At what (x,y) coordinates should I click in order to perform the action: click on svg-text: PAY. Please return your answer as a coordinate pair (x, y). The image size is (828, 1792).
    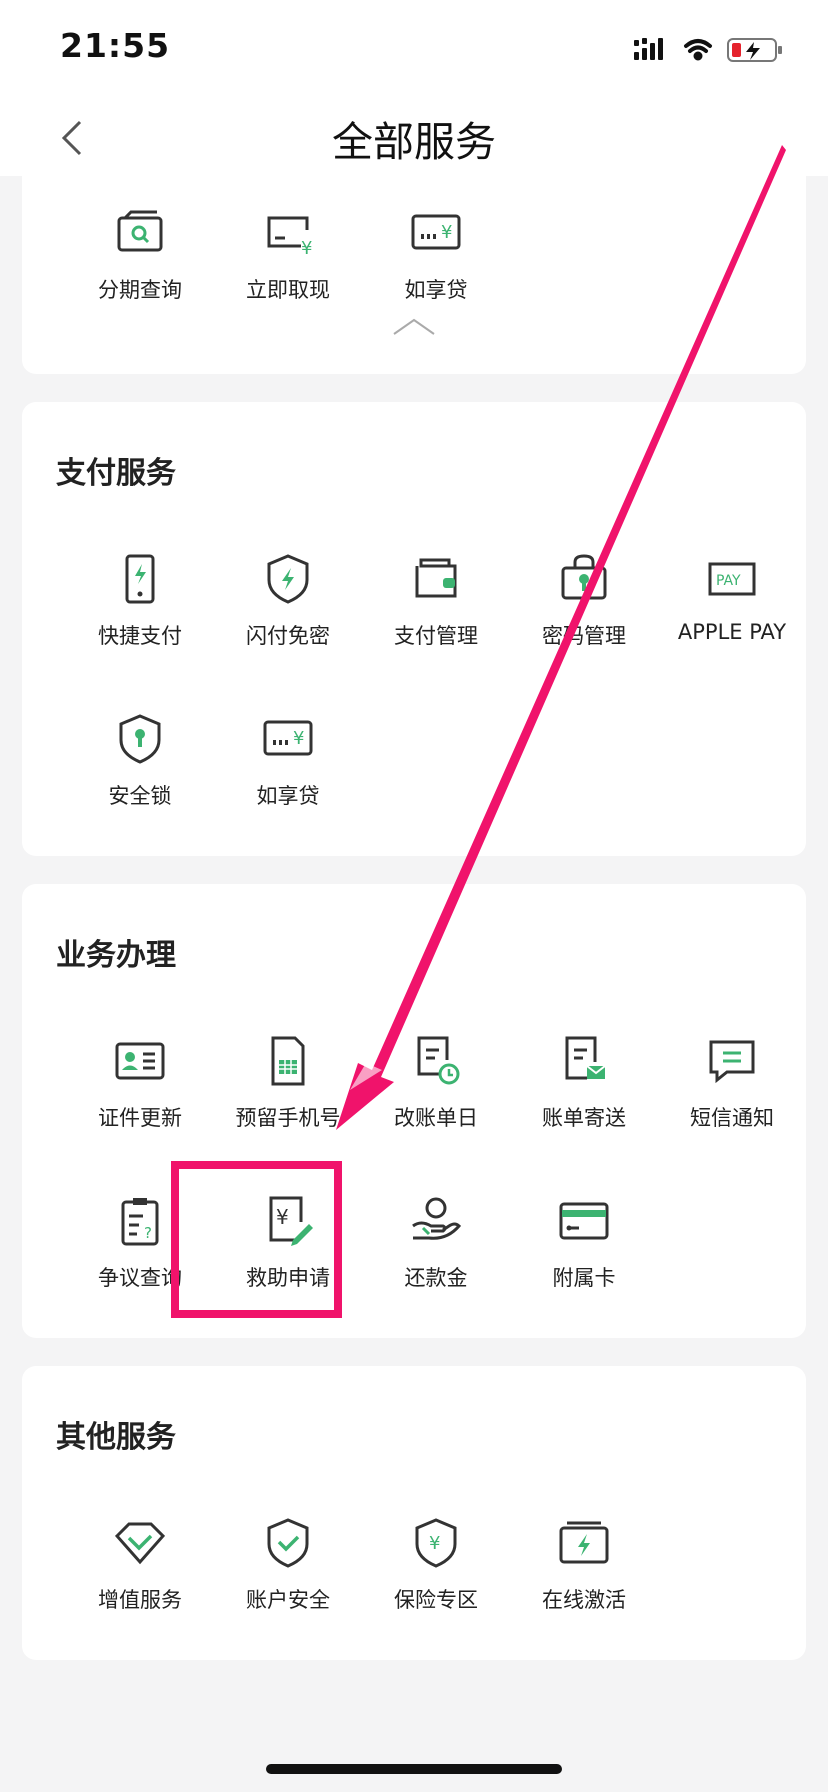
    Looking at the image, I should click on (728, 581).